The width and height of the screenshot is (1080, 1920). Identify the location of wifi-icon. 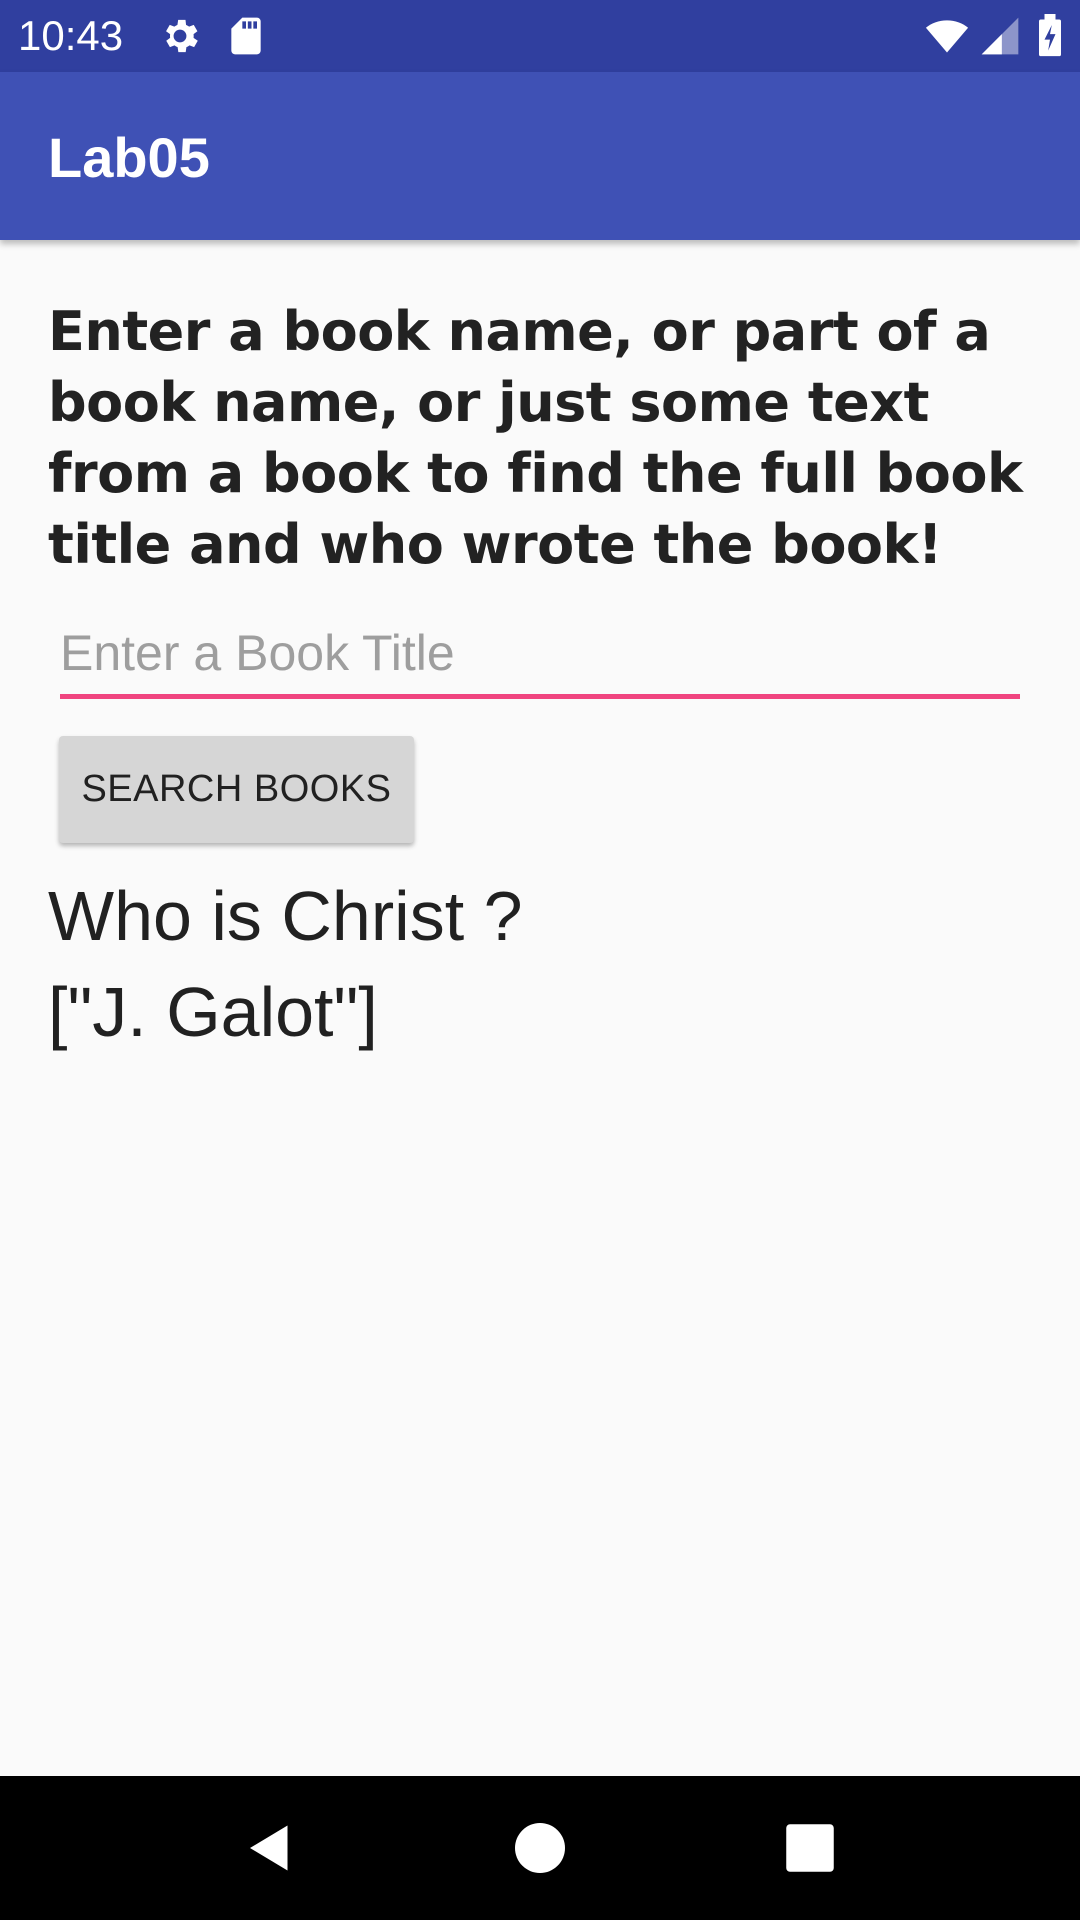
(947, 36).